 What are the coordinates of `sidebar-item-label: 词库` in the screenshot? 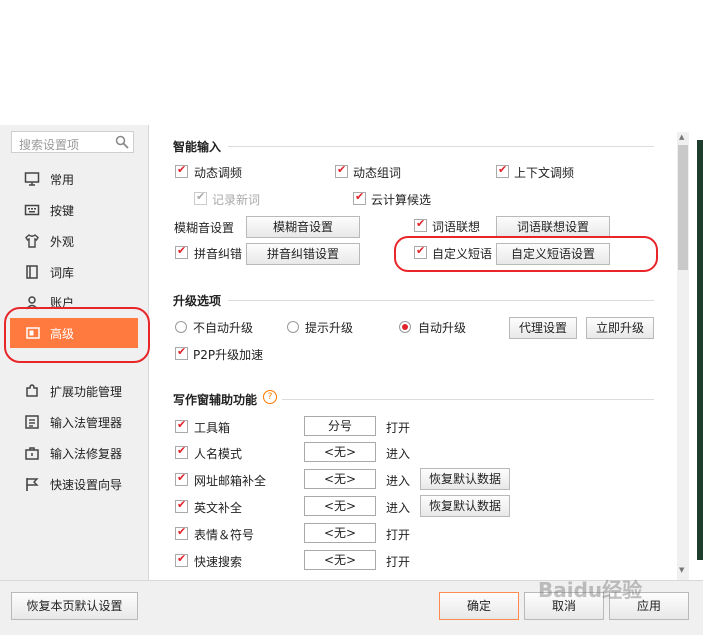 It's located at (62, 273).